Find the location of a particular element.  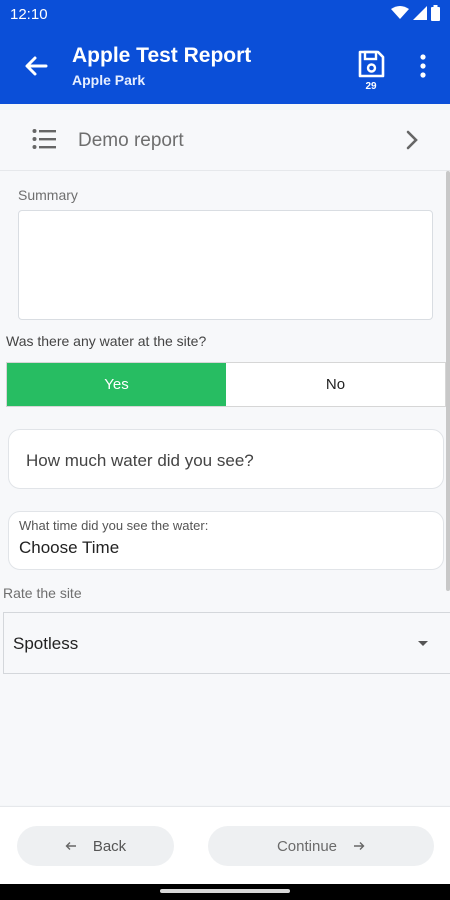

summary-input is located at coordinates (225, 265).